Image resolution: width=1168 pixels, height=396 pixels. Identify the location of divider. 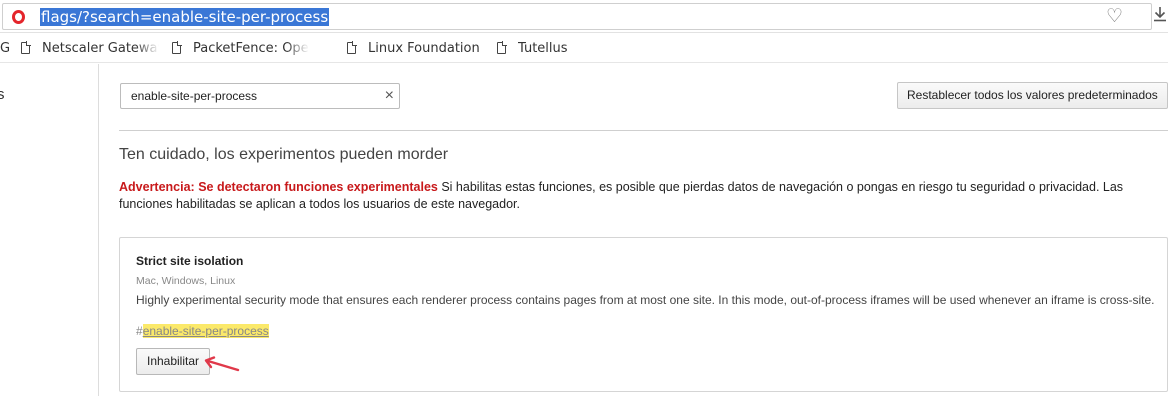
(643, 130).